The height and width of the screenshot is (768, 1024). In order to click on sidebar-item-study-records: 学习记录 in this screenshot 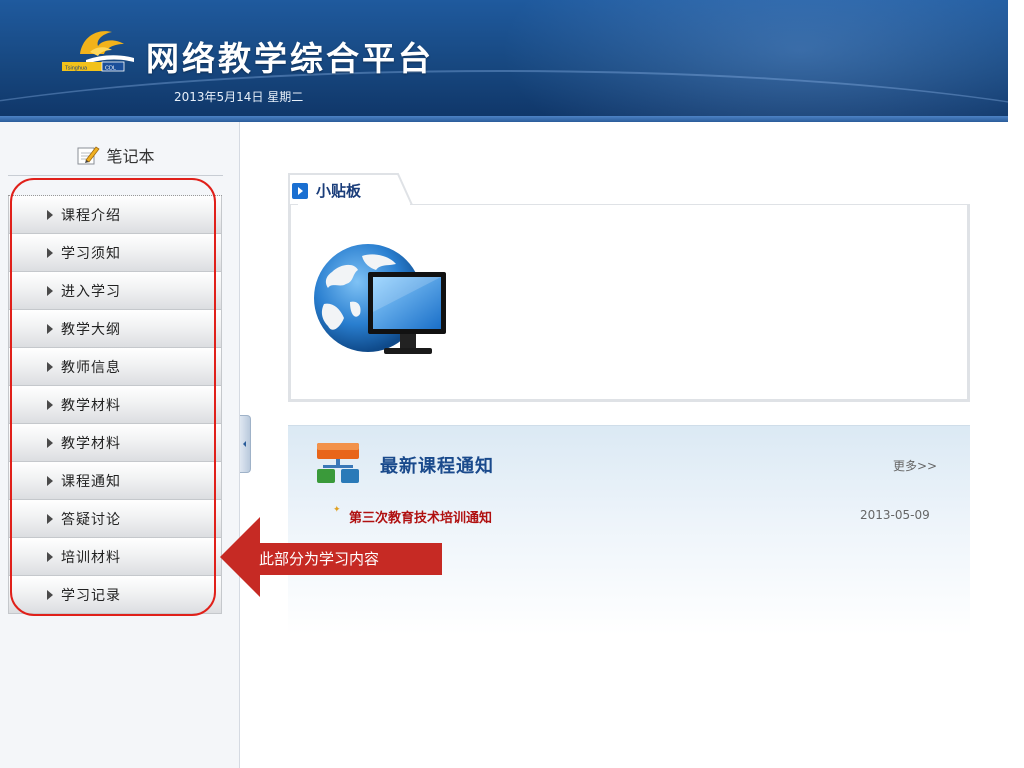, I will do `click(115, 595)`.